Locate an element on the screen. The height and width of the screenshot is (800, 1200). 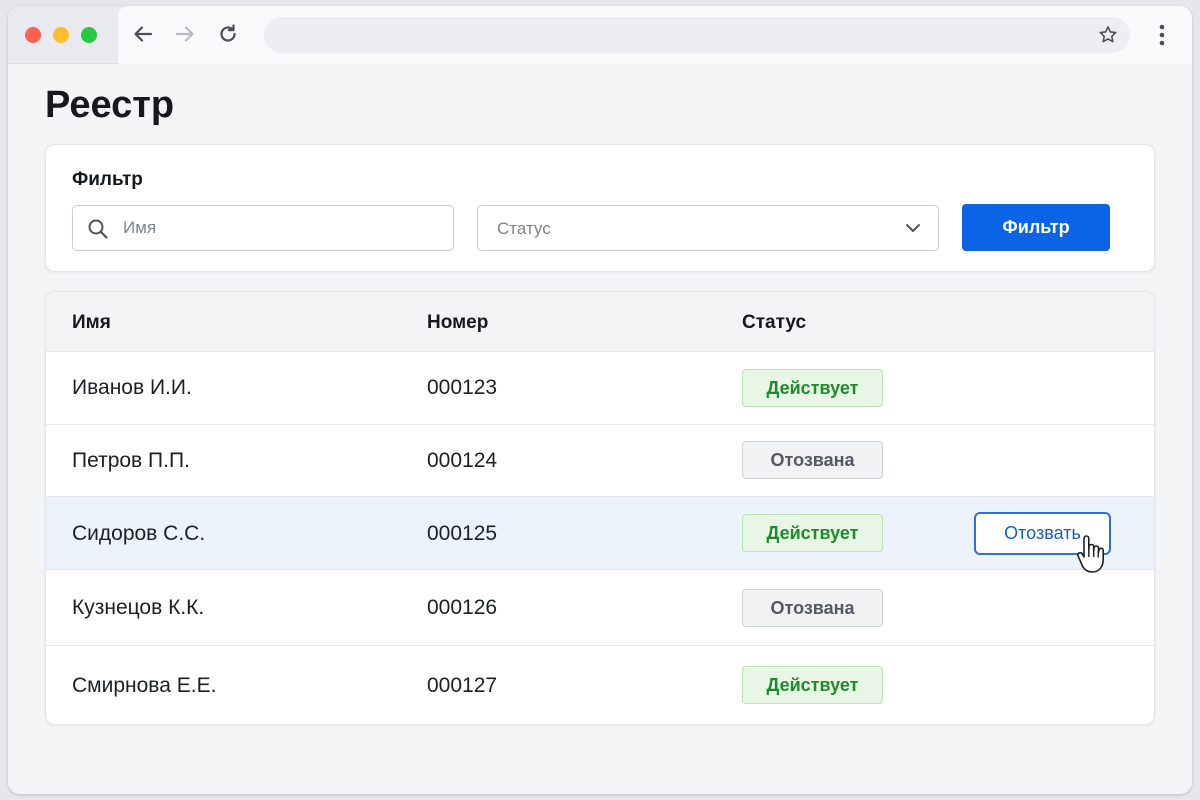
filter-panel: Фильтр Статус Фильтр is located at coordinates (600, 208).